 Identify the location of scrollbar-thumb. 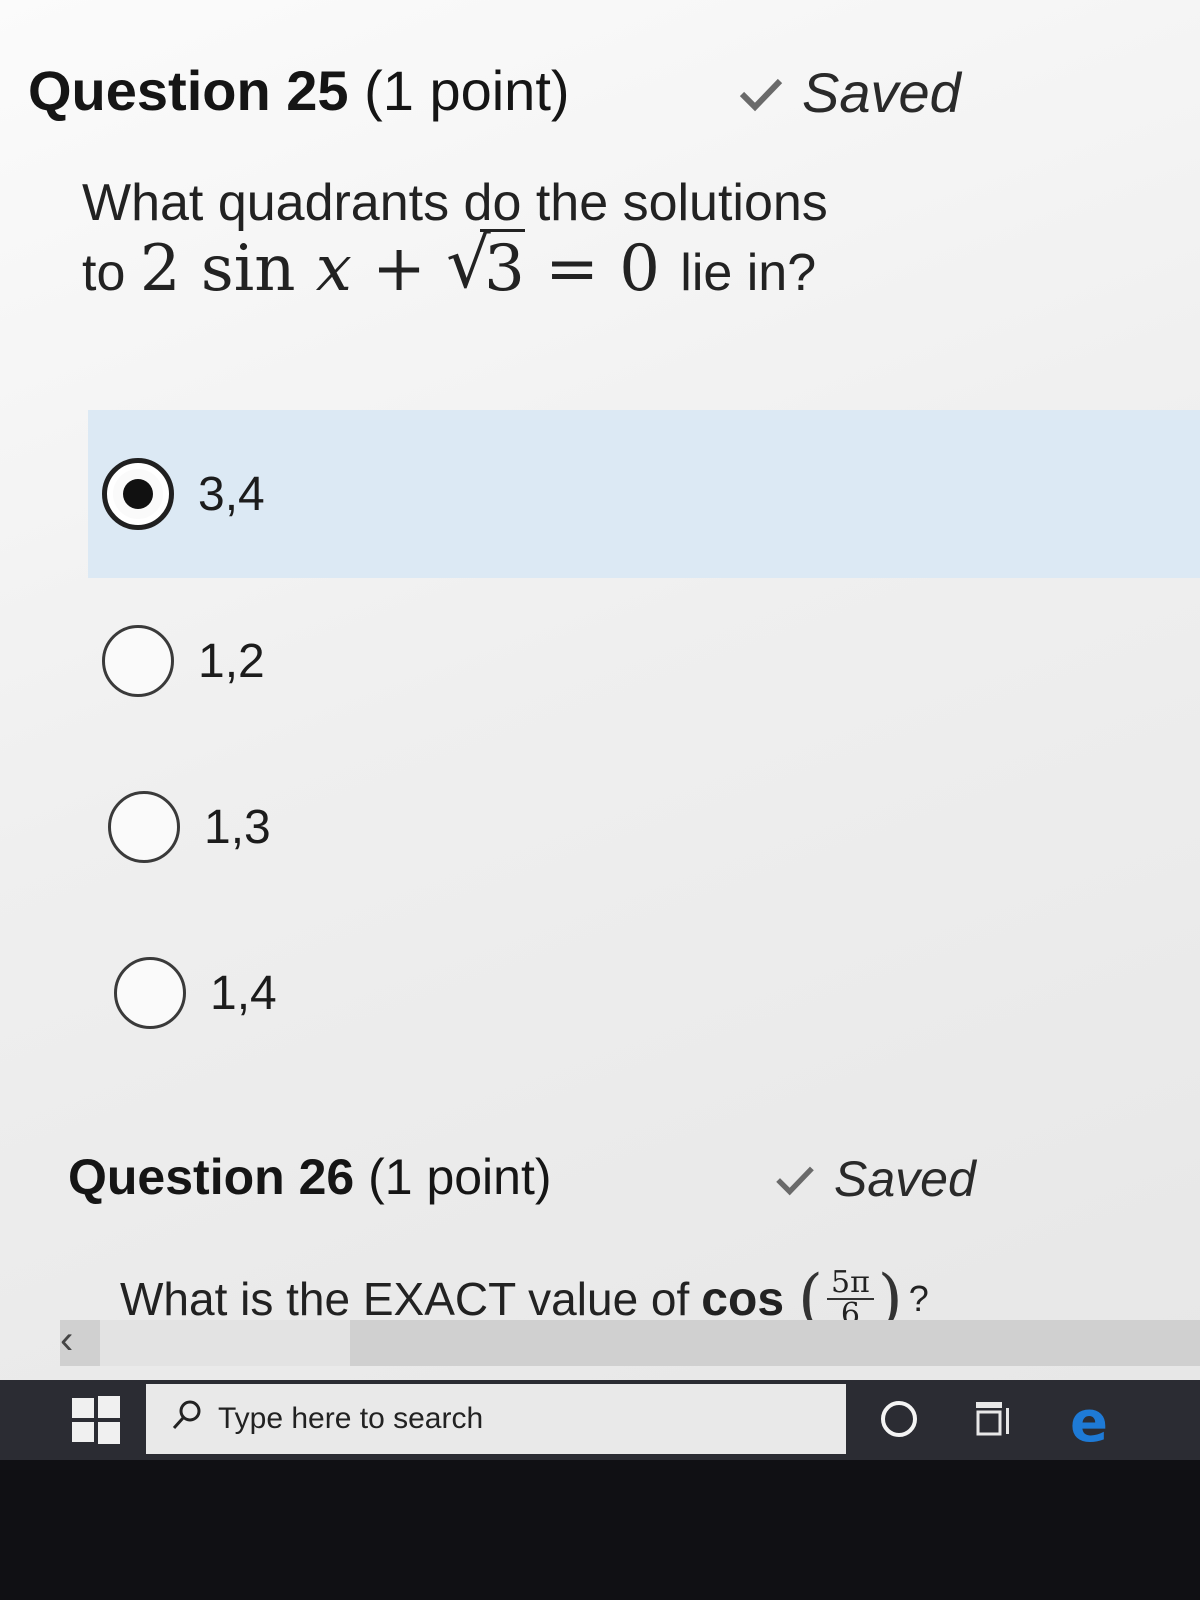
(225, 1343).